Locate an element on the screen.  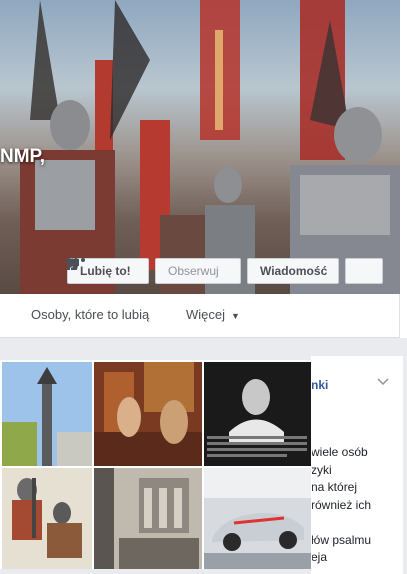
page-tabs: Osoby, które to lubią Więcej ▼ is located at coordinates (200, 316).